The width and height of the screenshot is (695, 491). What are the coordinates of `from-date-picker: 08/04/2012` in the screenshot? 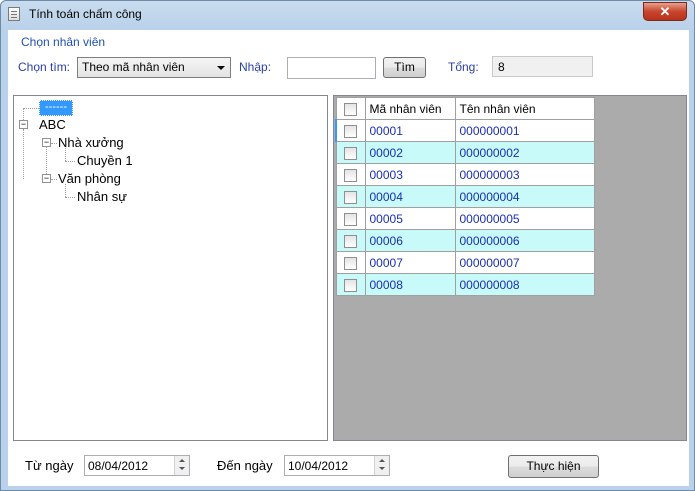 It's located at (137, 465).